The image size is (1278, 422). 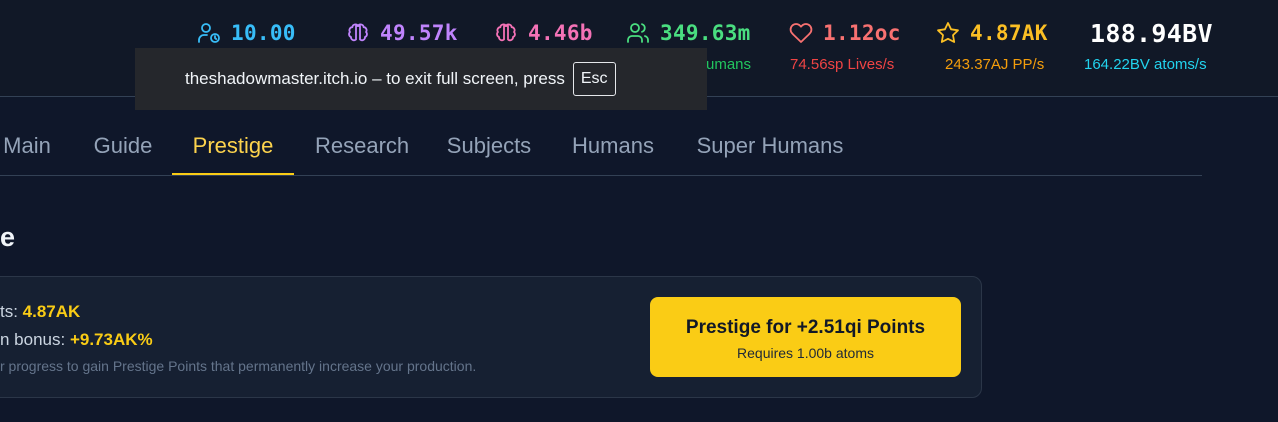 I want to click on users-icon, so click(x=638, y=33).